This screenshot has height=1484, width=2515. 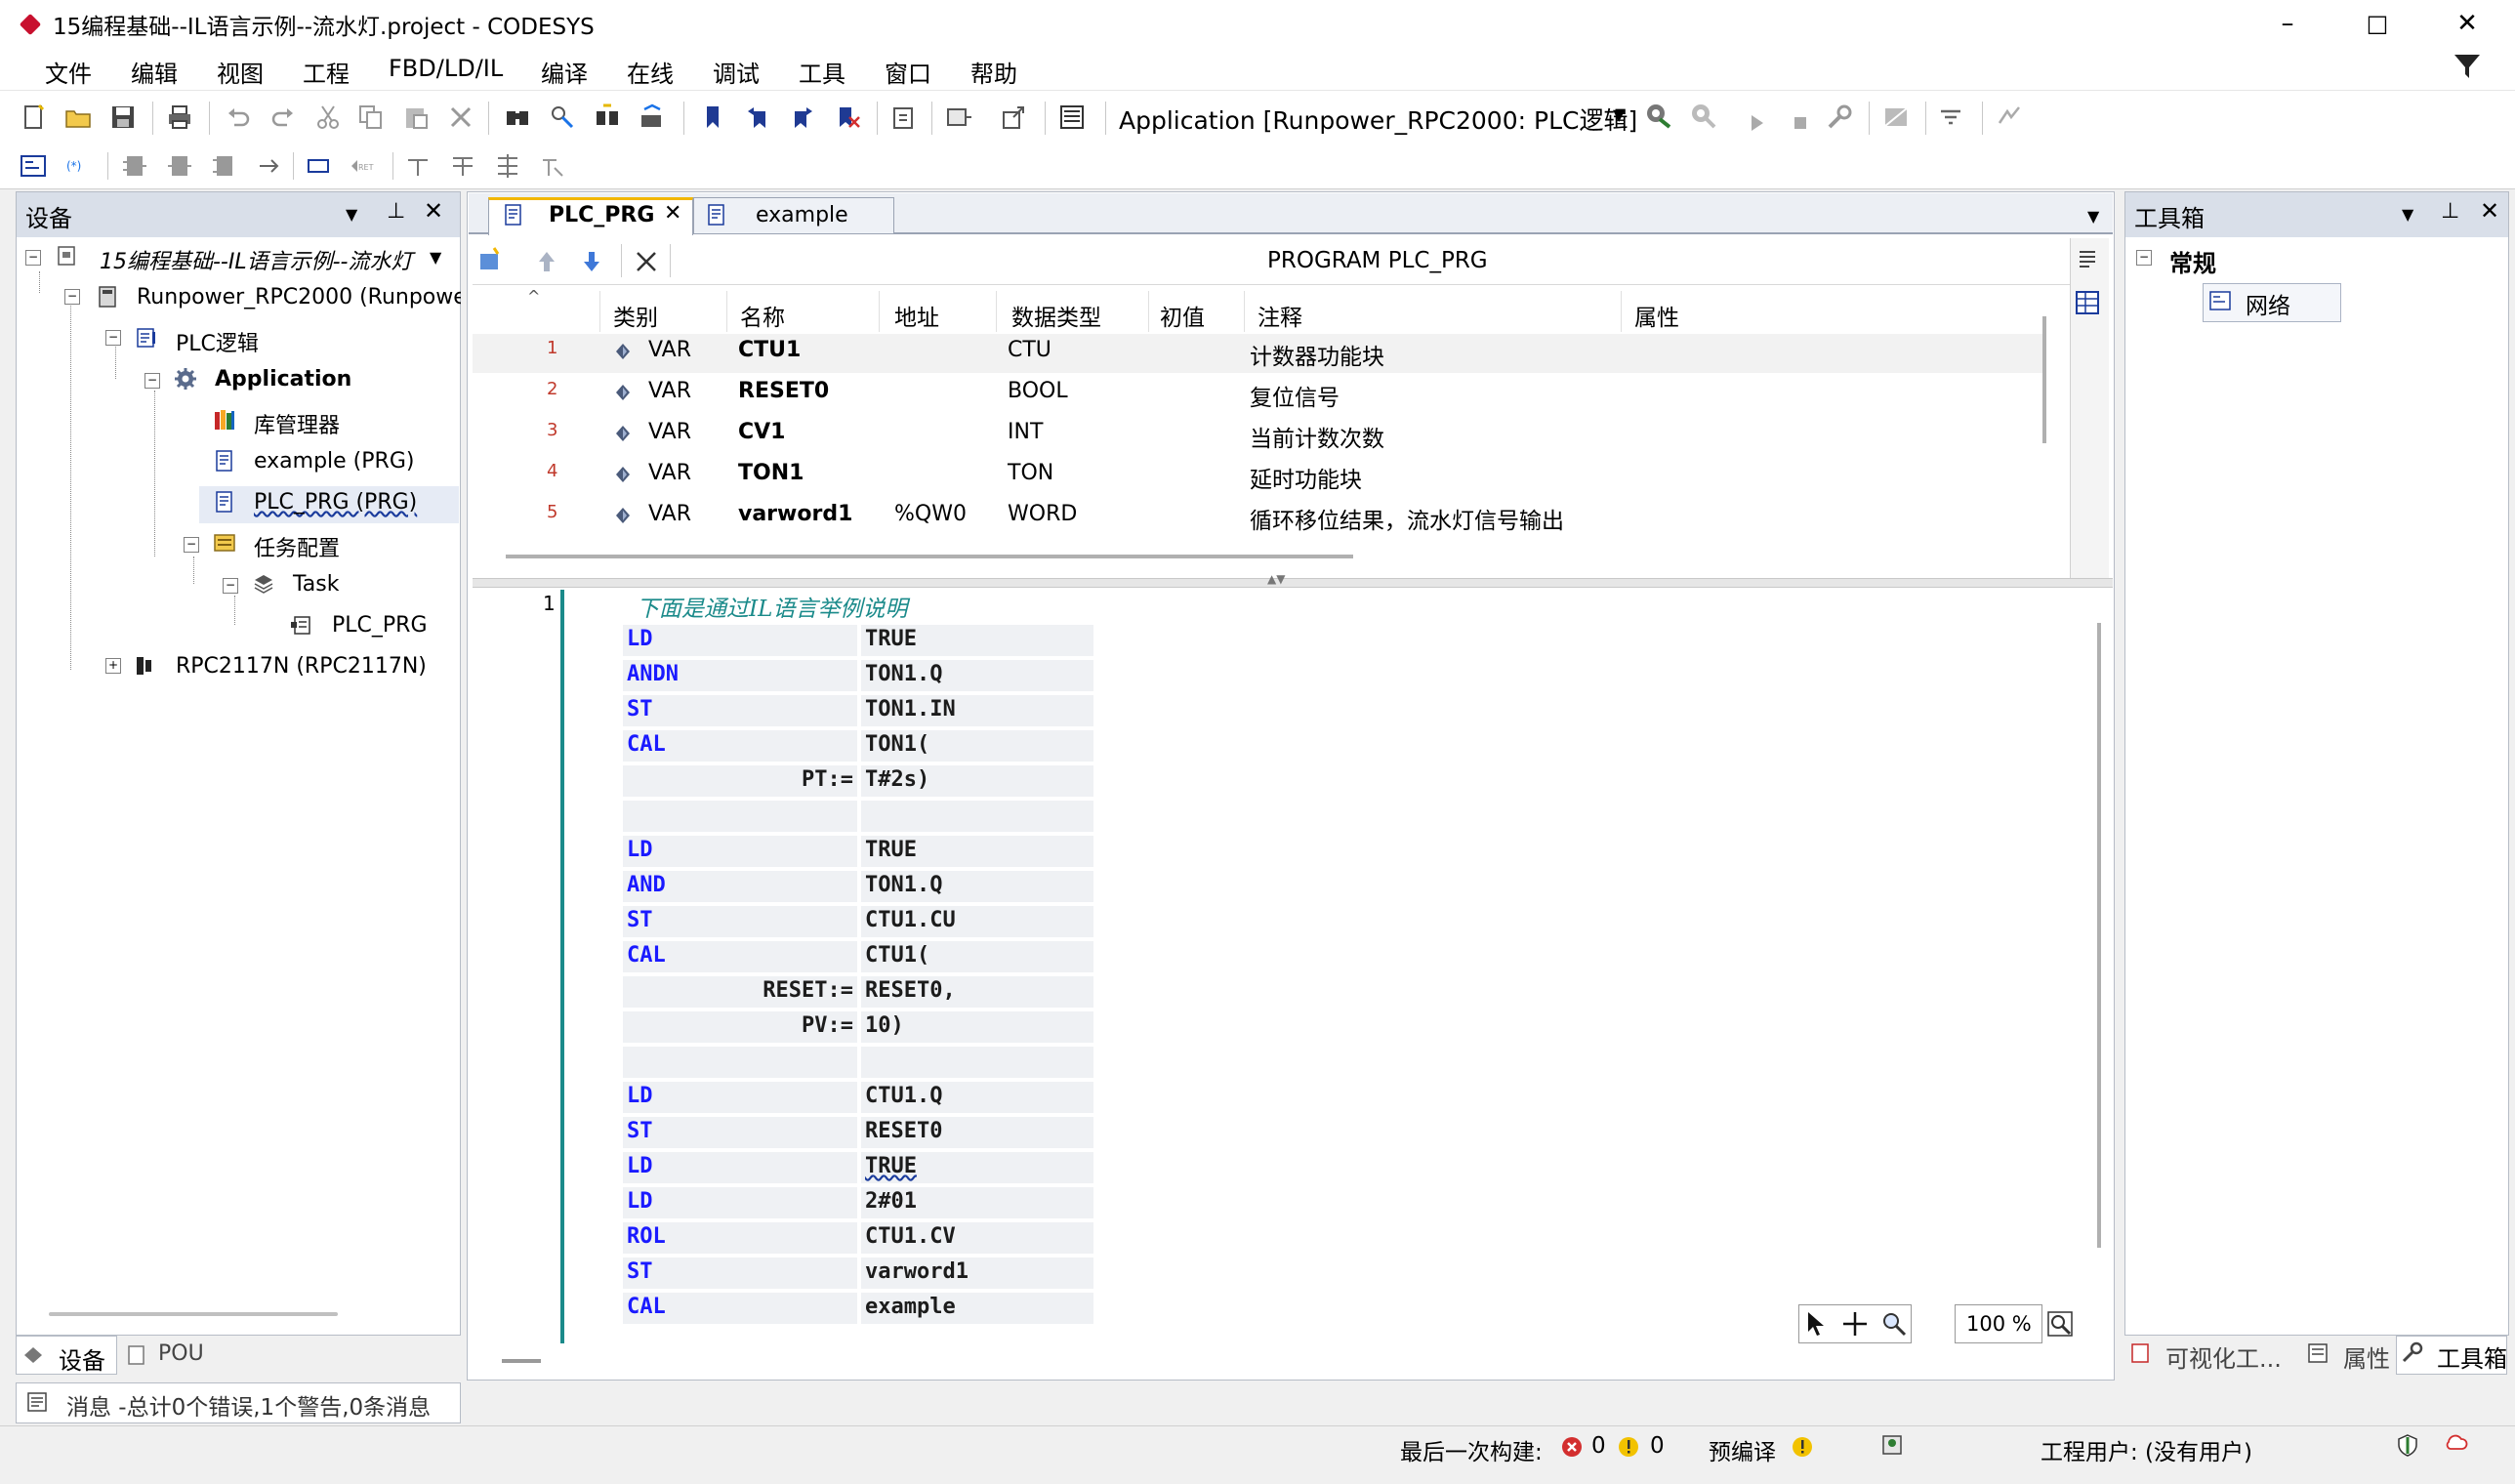 What do you see at coordinates (2193, 261) in the screenshot?
I see `toolbox-category-general: 常规` at bounding box center [2193, 261].